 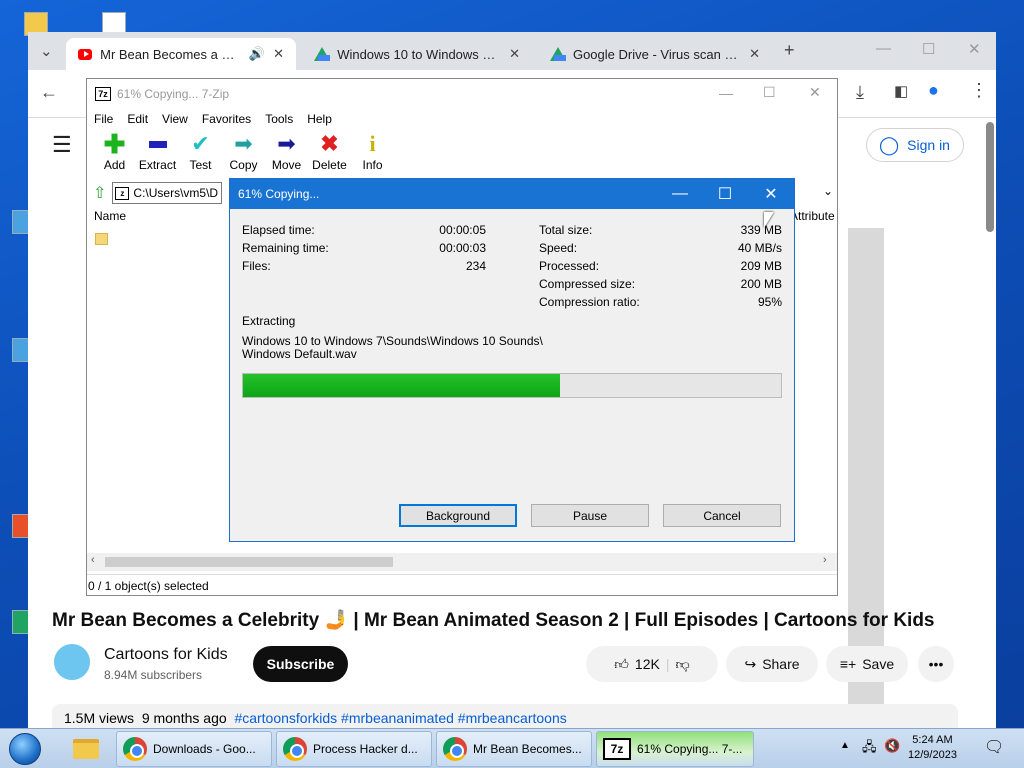 What do you see at coordinates (558, 54) in the screenshot?
I see `google-drive-icon` at bounding box center [558, 54].